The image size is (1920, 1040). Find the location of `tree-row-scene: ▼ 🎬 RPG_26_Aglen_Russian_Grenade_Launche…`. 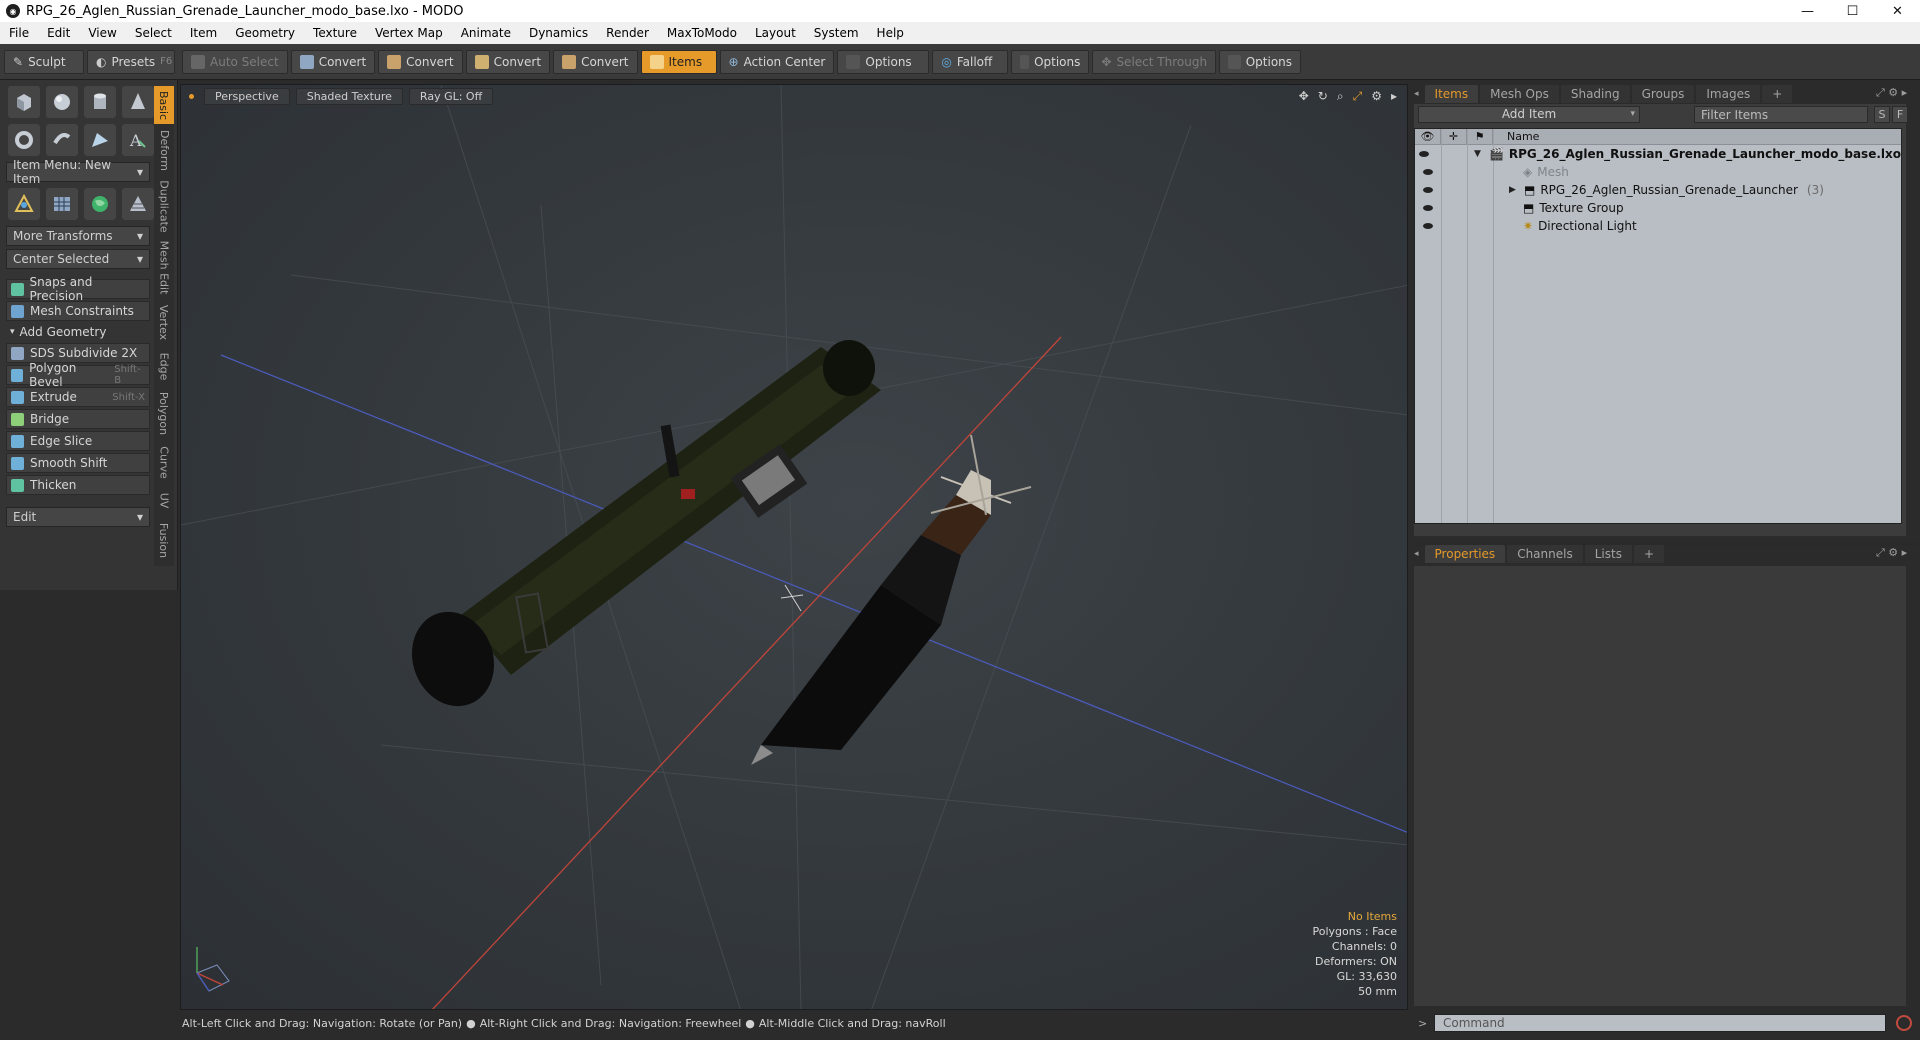

tree-row-scene: ▼ 🎬 RPG_26_Aglen_Russian_Grenade_Launche… is located at coordinates (1658, 154).